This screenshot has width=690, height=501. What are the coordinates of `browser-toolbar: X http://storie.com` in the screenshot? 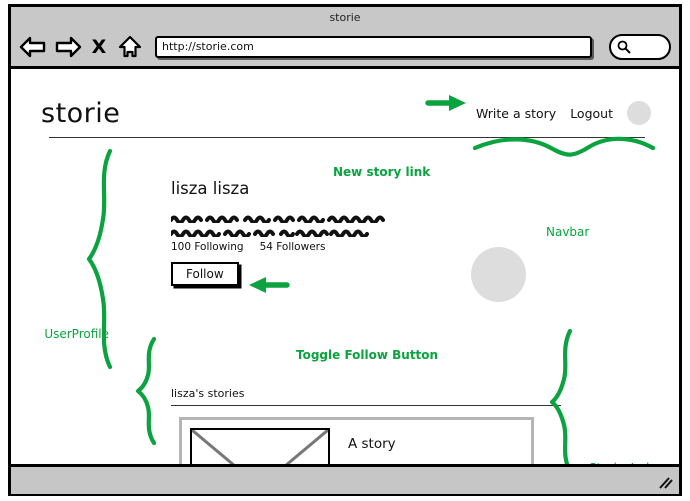 It's located at (345, 48).